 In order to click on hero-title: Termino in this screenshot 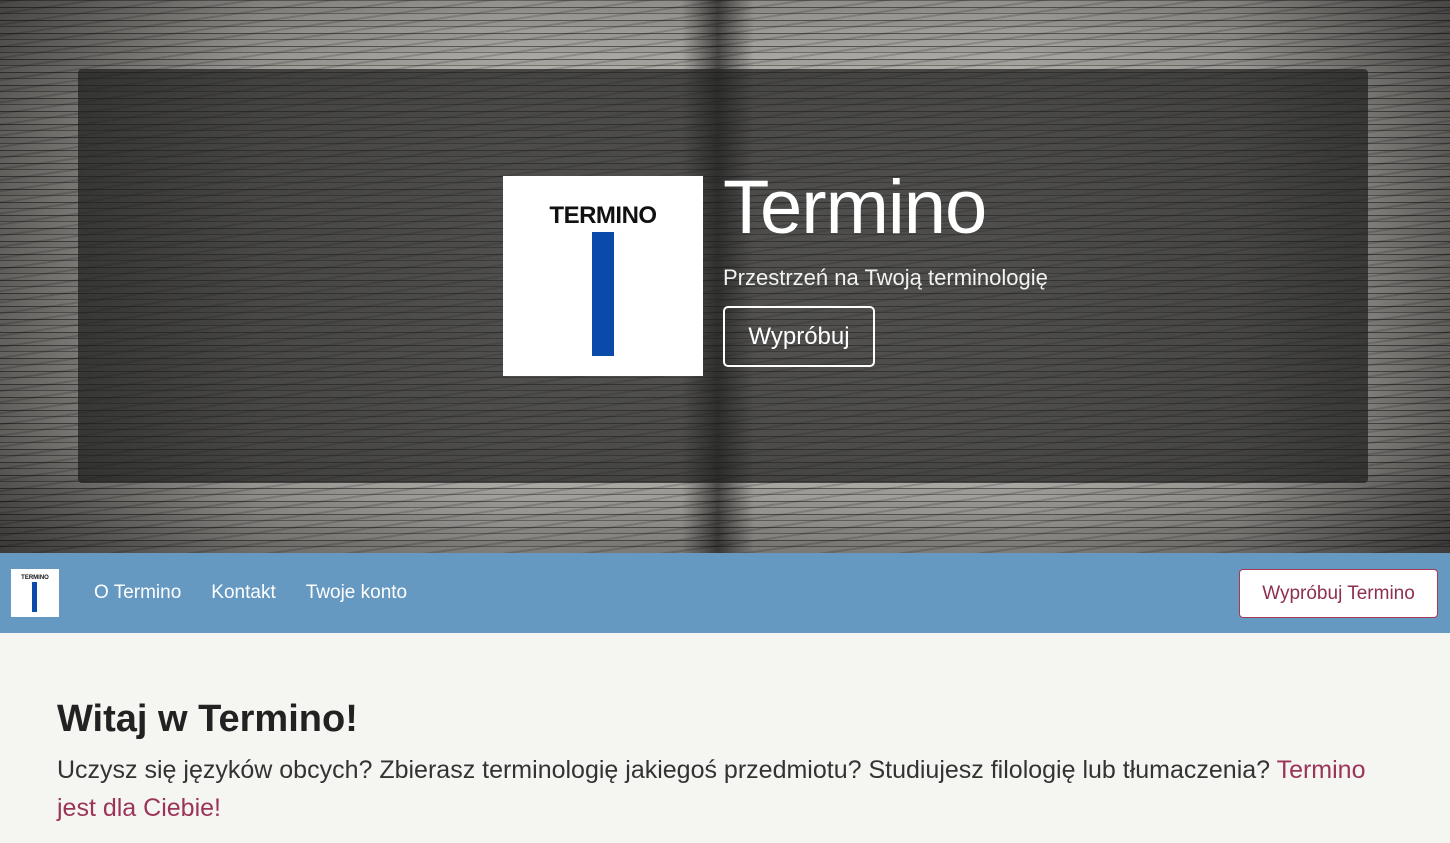, I will do `click(855, 207)`.